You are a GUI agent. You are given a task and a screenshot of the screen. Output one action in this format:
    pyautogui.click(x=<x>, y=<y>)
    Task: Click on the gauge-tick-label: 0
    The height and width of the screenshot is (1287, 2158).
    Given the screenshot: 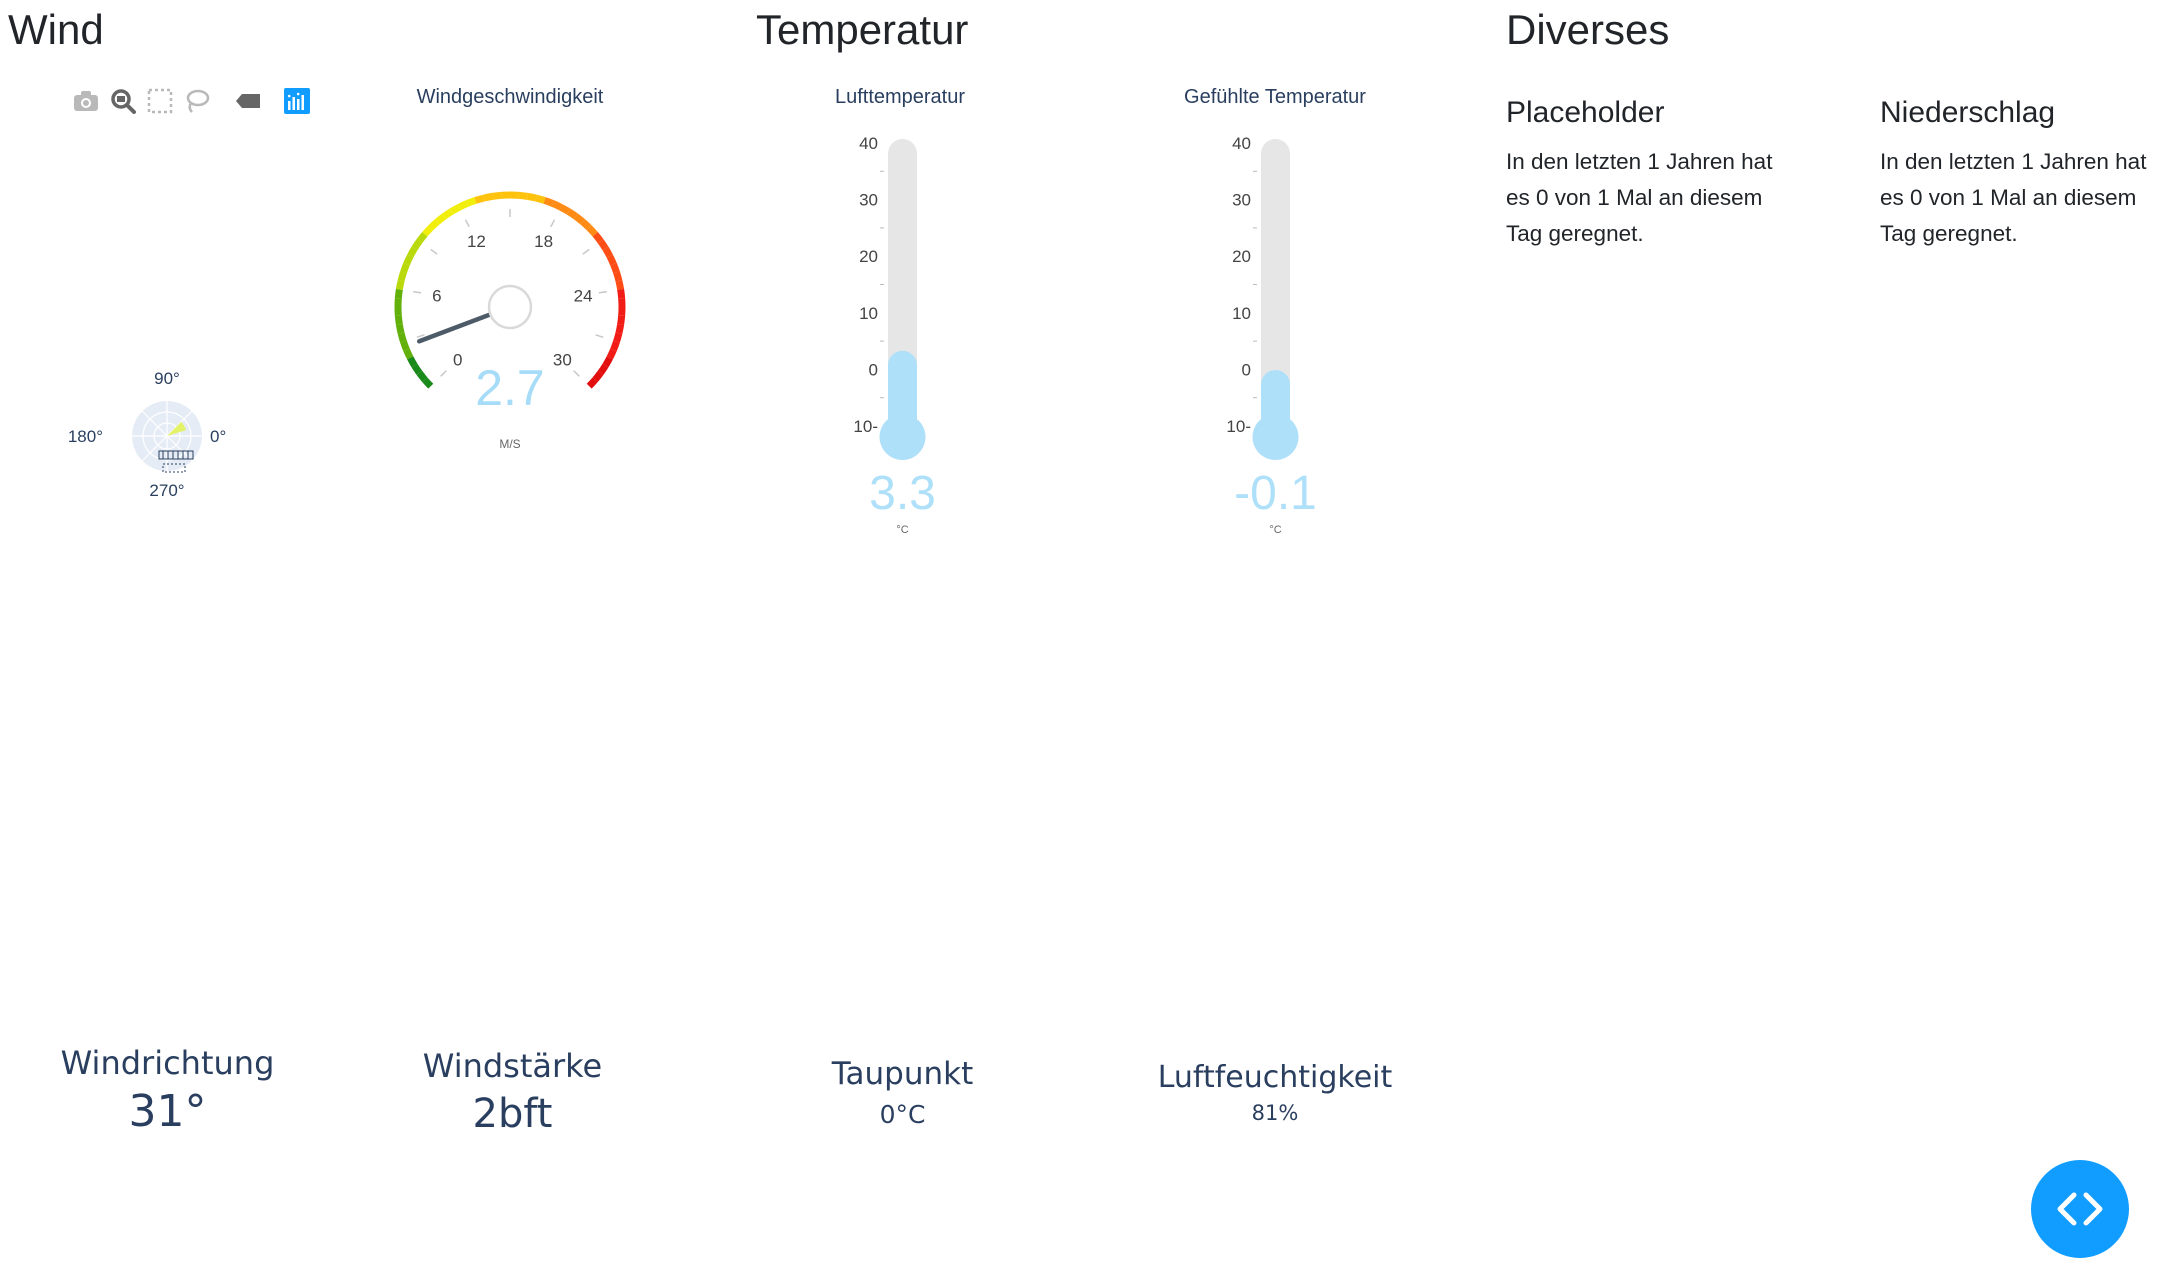 What is the action you would take?
    pyautogui.click(x=457, y=359)
    